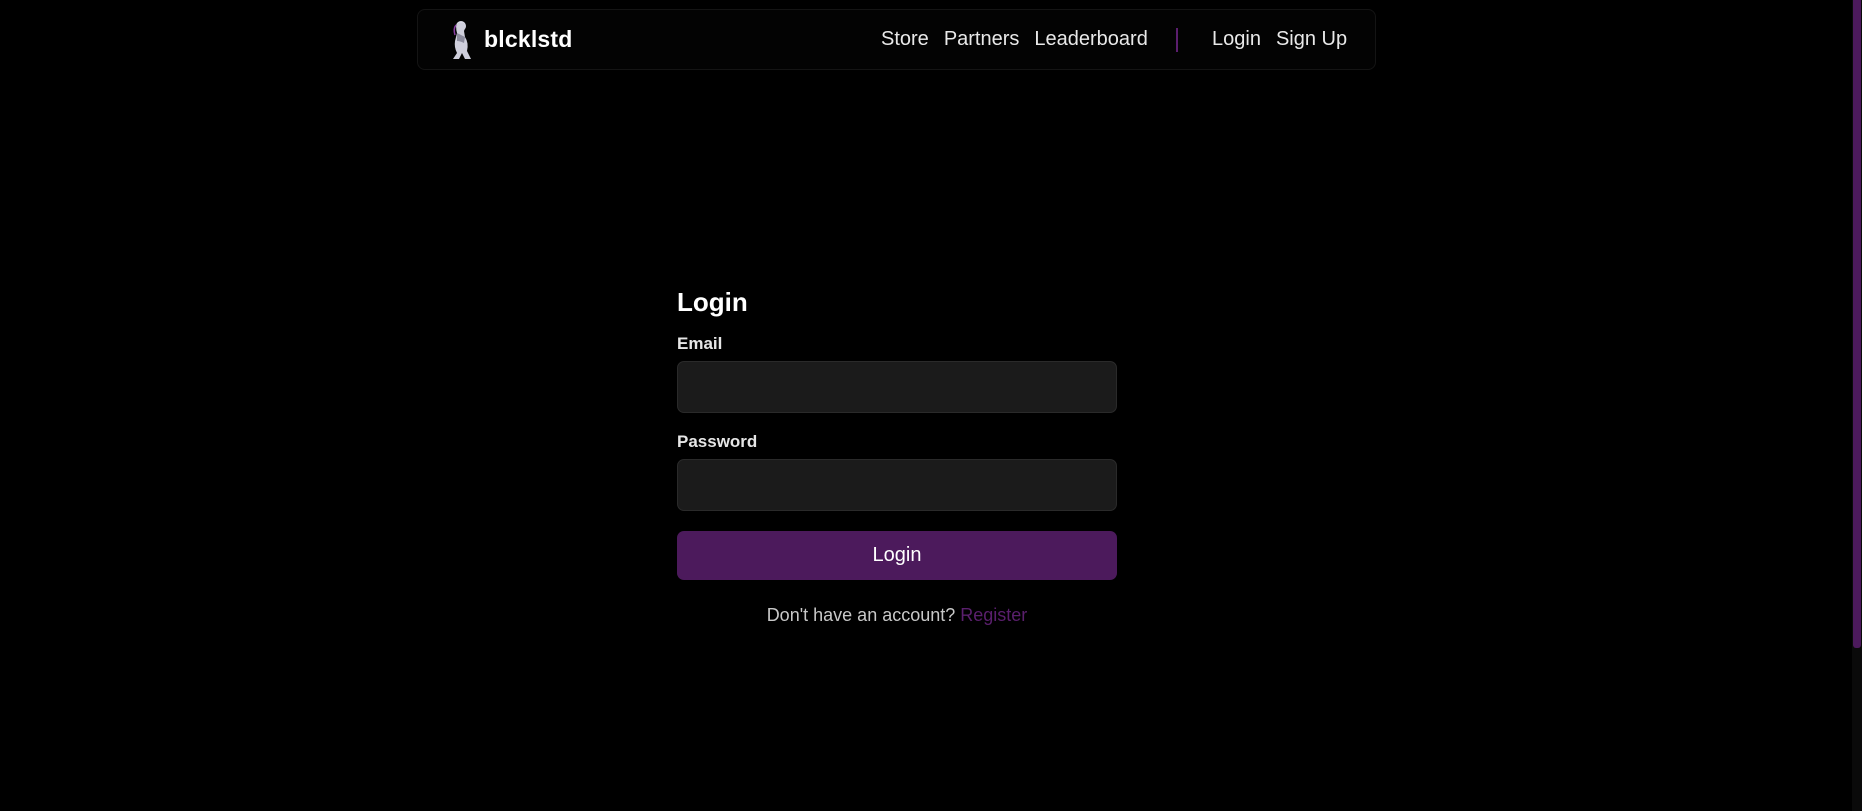 This screenshot has height=811, width=1862. I want to click on main-nav: Store Partners Leaderboard, so click(1022, 39).